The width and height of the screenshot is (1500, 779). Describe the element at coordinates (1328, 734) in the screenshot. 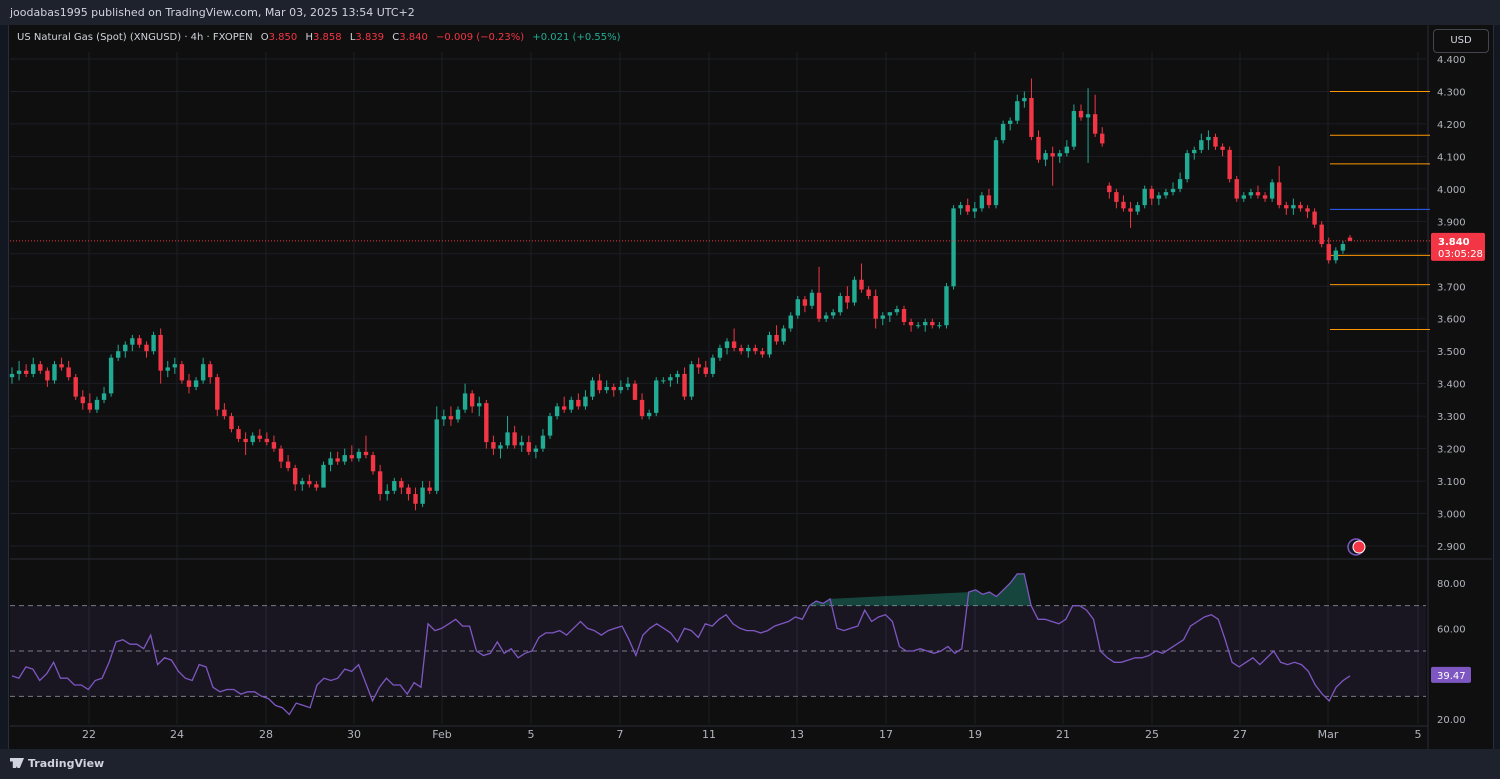

I see `time-tick-label: Mar` at that location.